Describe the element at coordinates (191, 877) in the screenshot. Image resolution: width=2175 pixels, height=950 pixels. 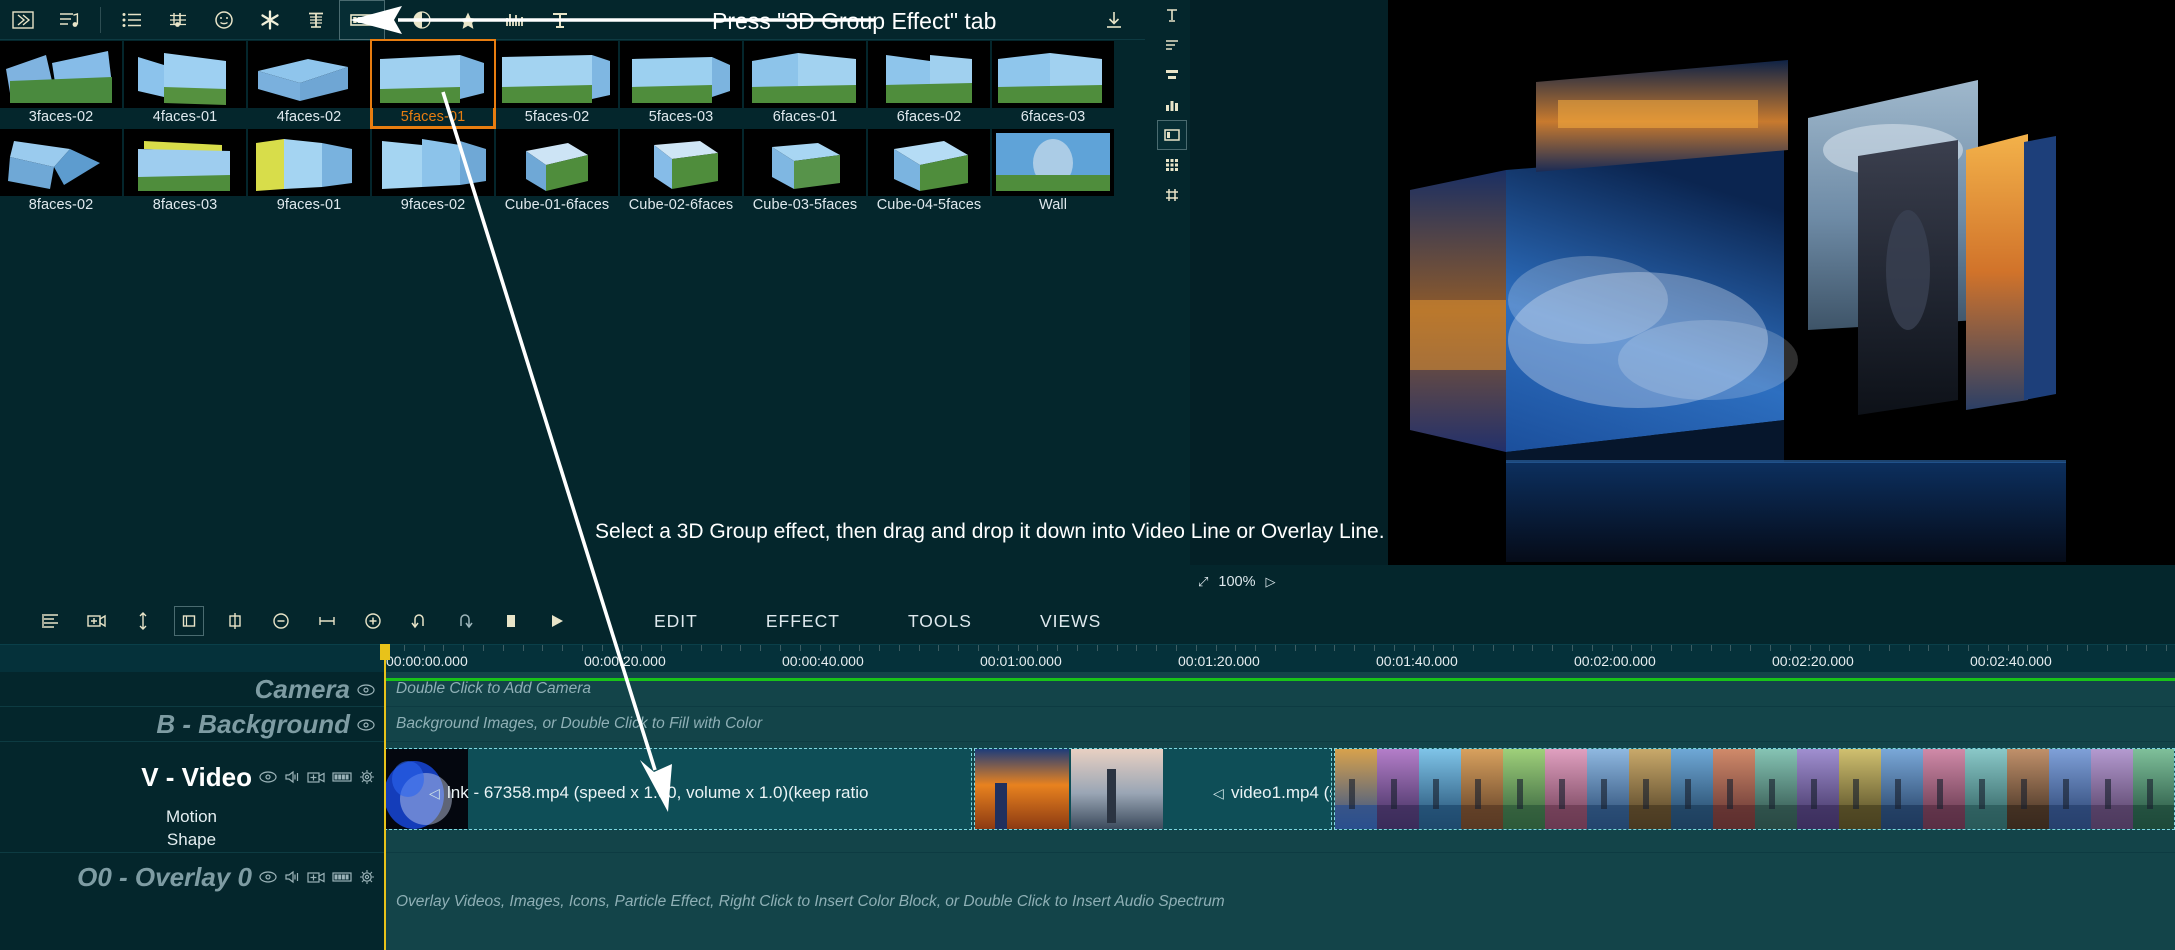
I see `overlay0-track-header: O0 - Overlay 0` at that location.